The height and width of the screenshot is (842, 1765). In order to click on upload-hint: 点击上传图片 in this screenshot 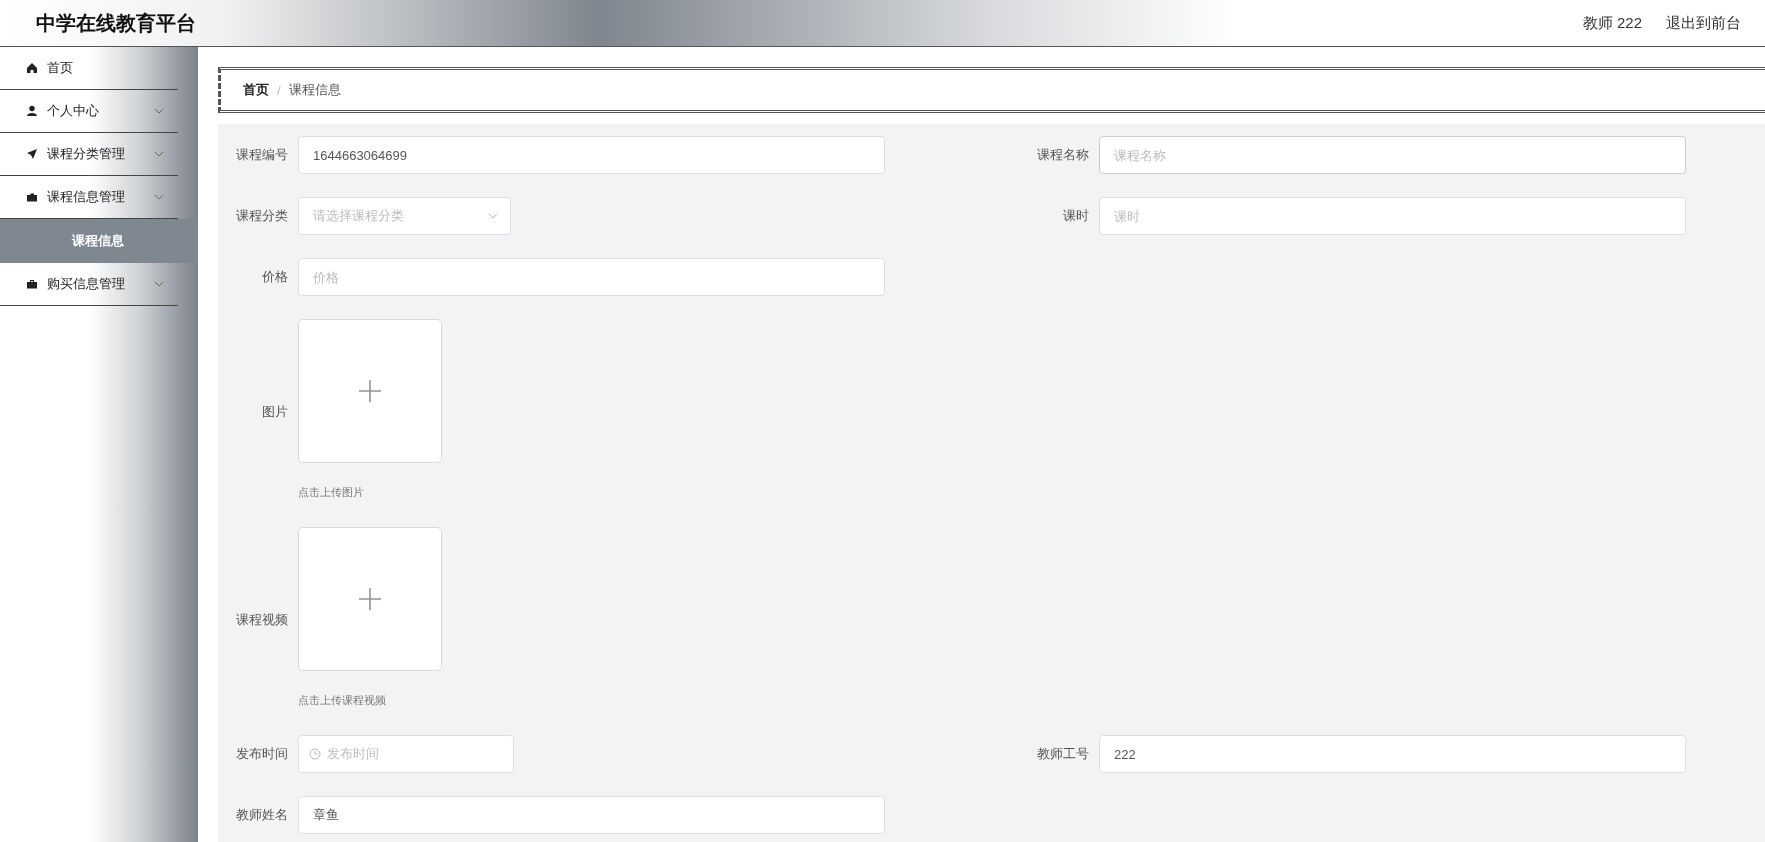, I will do `click(331, 492)`.